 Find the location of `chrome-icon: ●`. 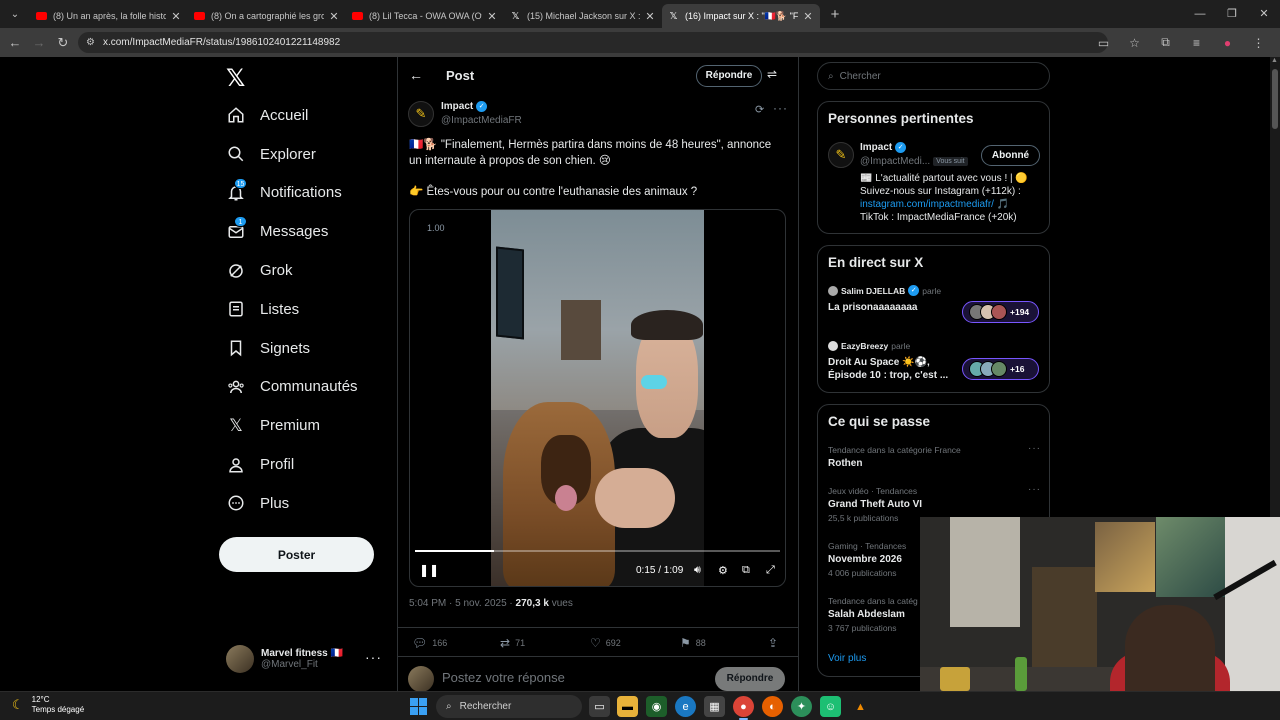

chrome-icon: ● is located at coordinates (743, 708).